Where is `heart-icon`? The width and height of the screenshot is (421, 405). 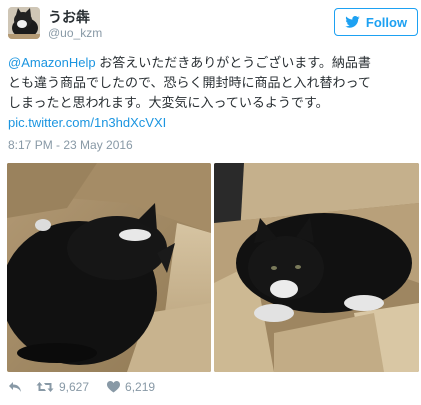 heart-icon is located at coordinates (114, 387).